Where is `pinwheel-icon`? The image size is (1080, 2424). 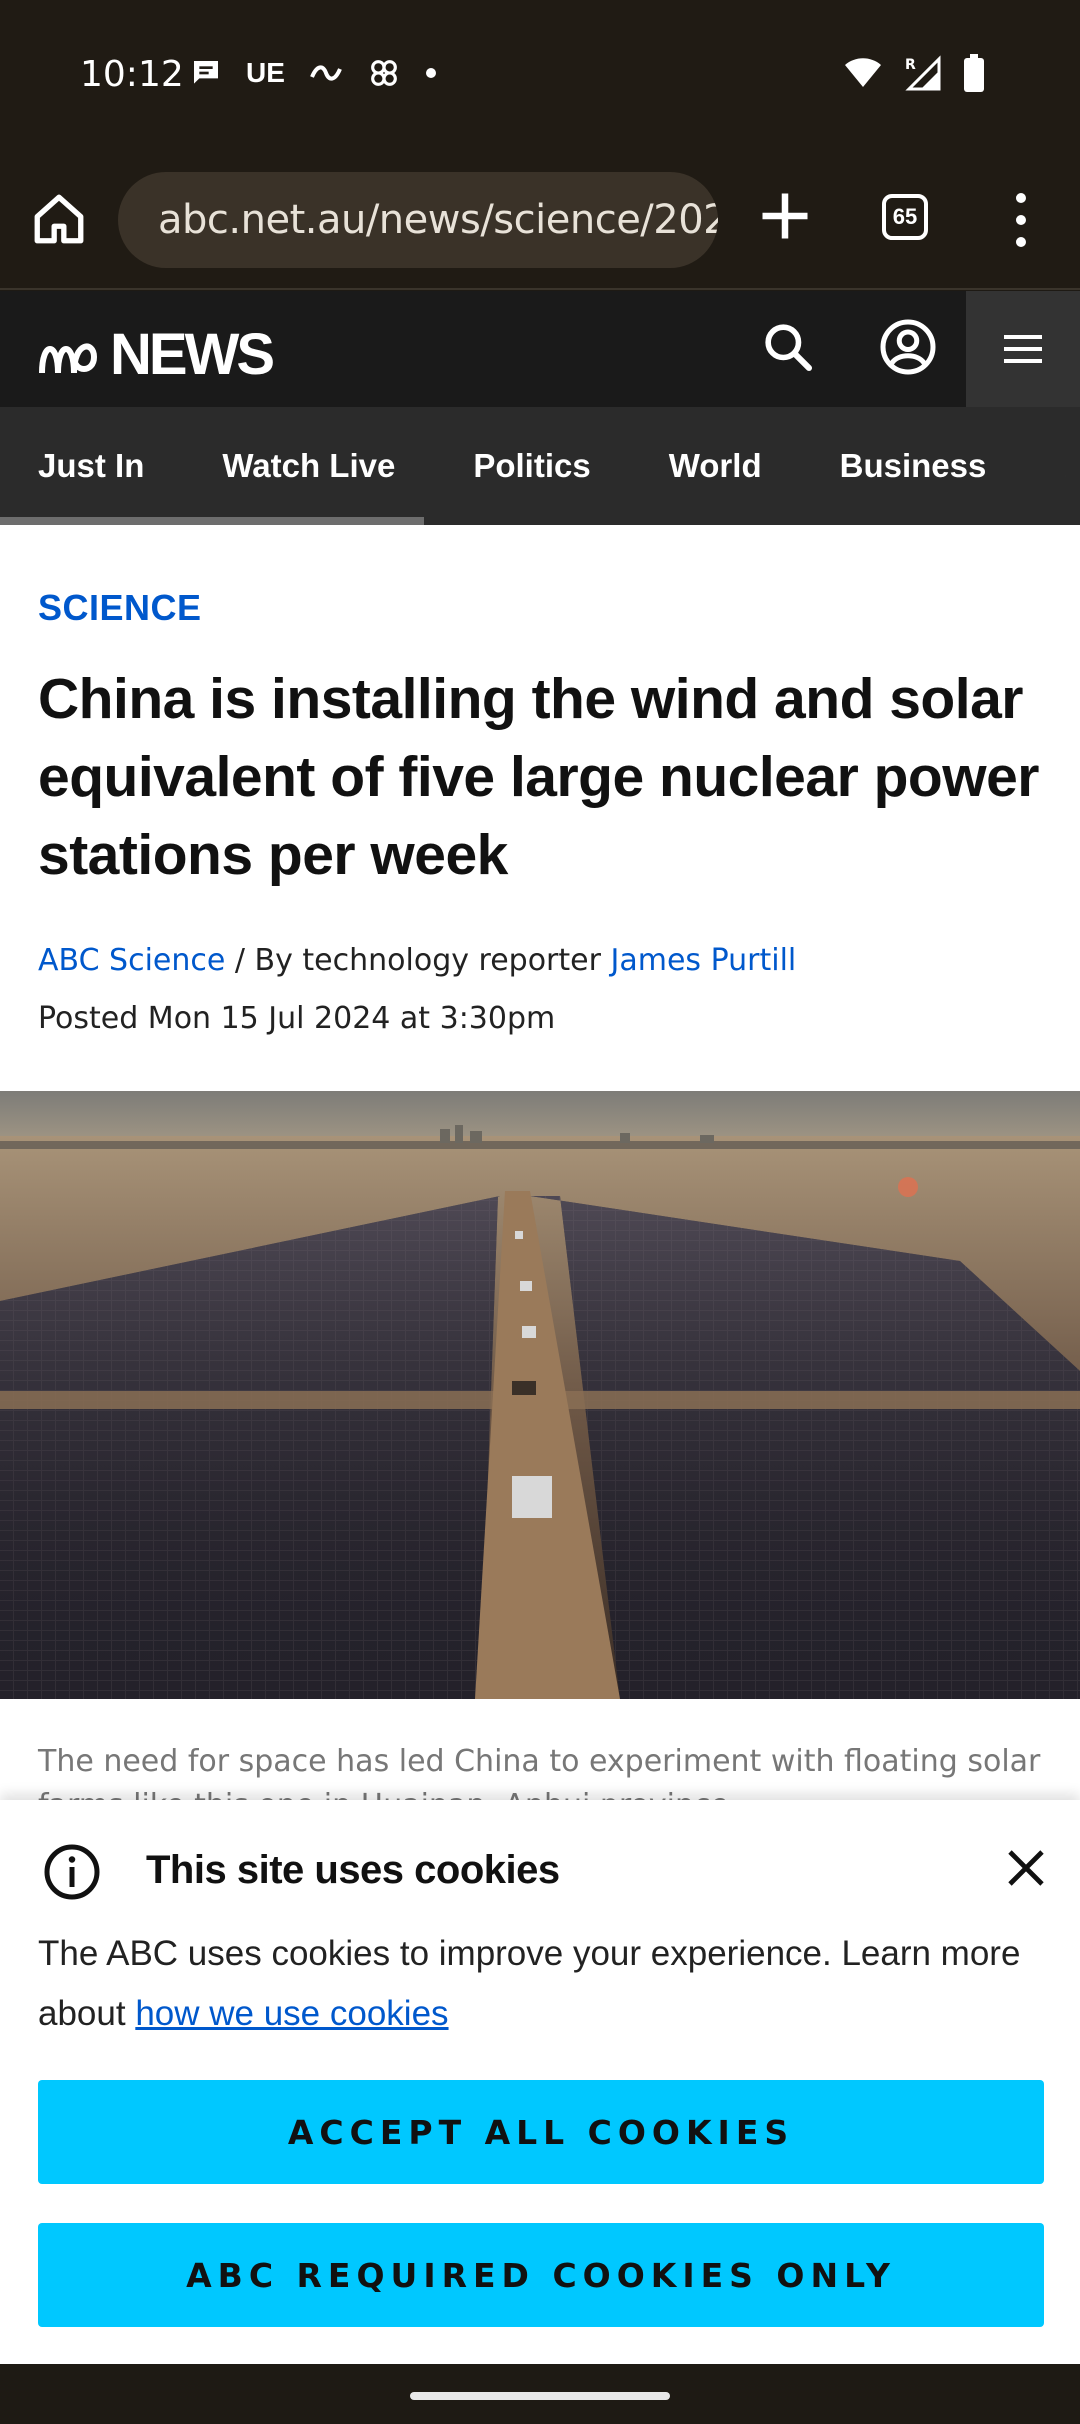
pinwheel-icon is located at coordinates (384, 73).